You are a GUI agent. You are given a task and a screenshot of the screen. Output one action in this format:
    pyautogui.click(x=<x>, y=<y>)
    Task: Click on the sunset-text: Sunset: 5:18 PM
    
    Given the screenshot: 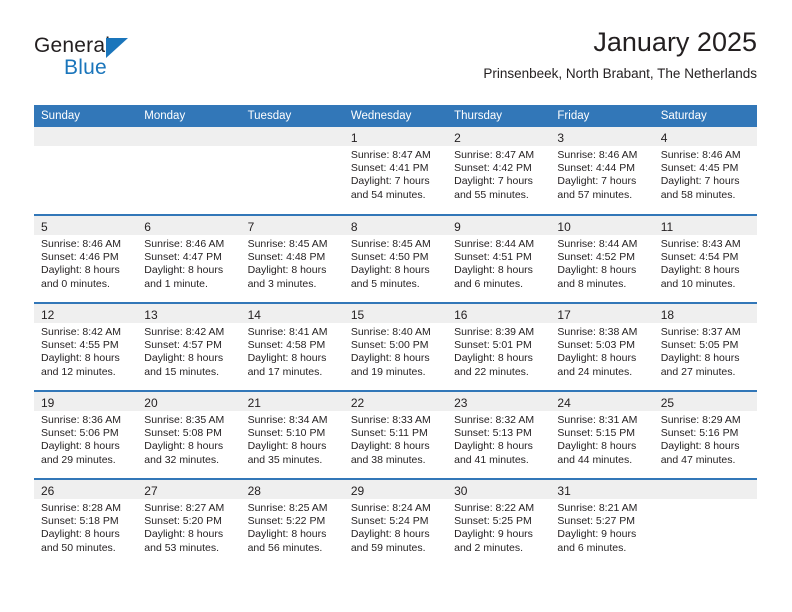 What is the action you would take?
    pyautogui.click(x=80, y=521)
    